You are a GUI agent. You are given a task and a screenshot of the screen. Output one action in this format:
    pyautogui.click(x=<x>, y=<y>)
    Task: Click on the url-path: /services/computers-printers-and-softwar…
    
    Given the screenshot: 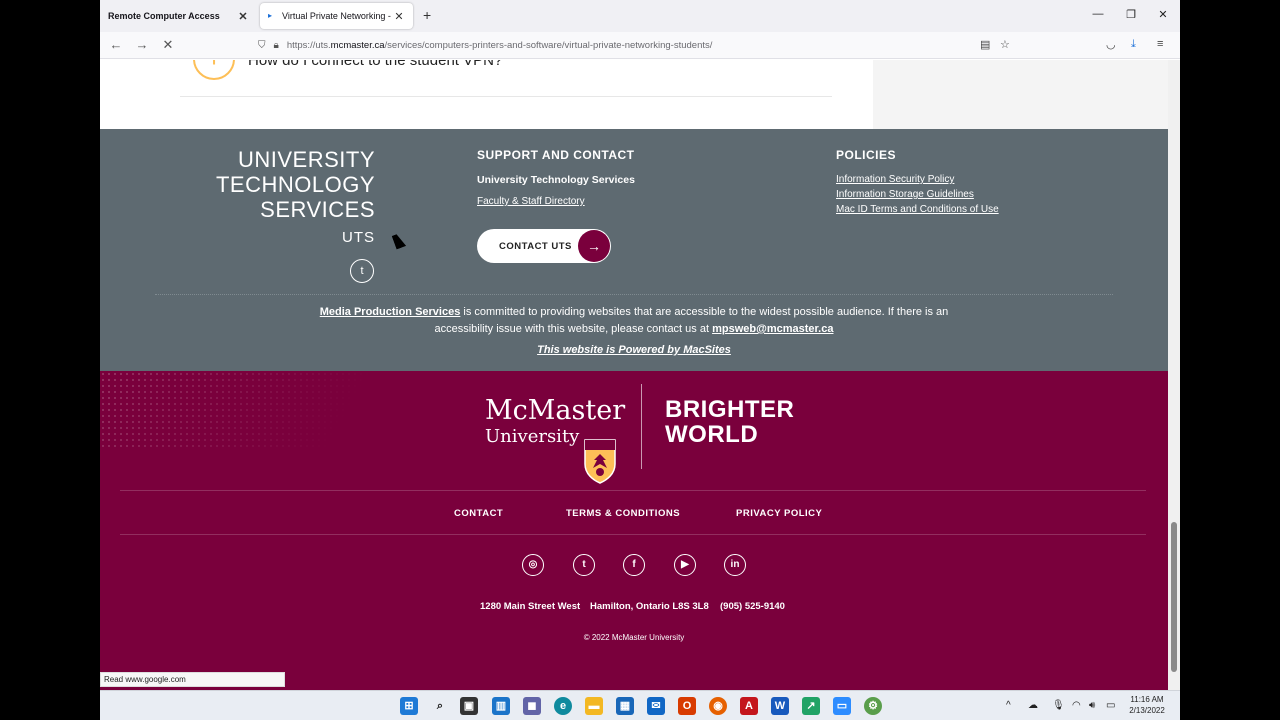 What is the action you would take?
    pyautogui.click(x=548, y=45)
    